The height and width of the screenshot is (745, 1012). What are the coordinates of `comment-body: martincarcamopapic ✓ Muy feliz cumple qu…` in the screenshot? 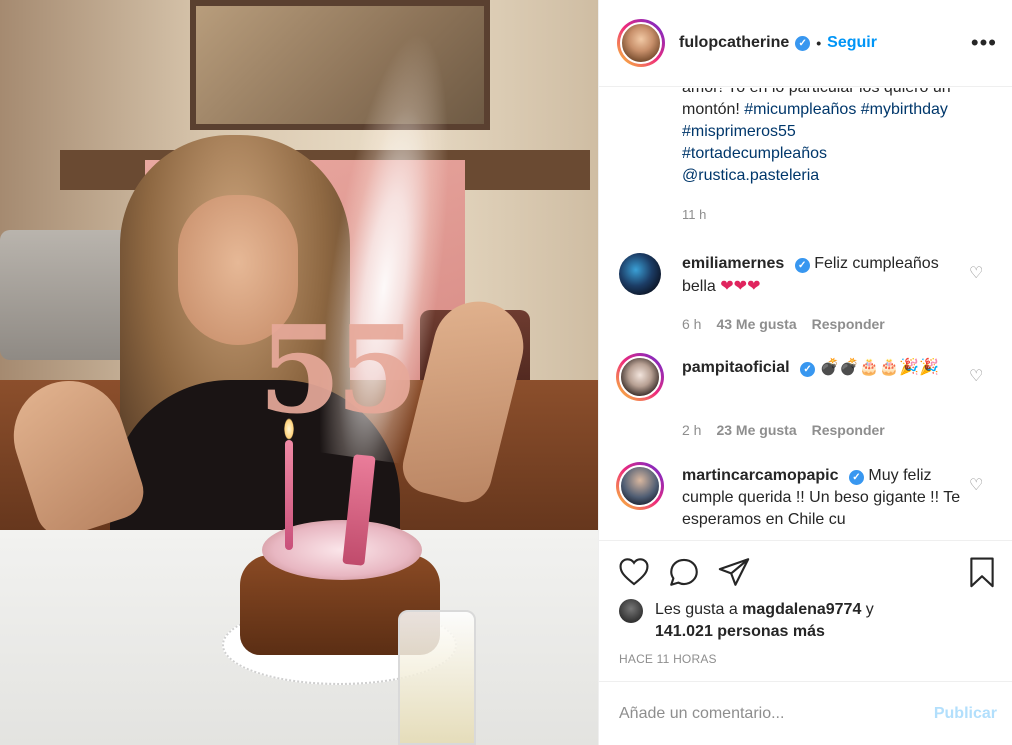 It's located at (822, 498).